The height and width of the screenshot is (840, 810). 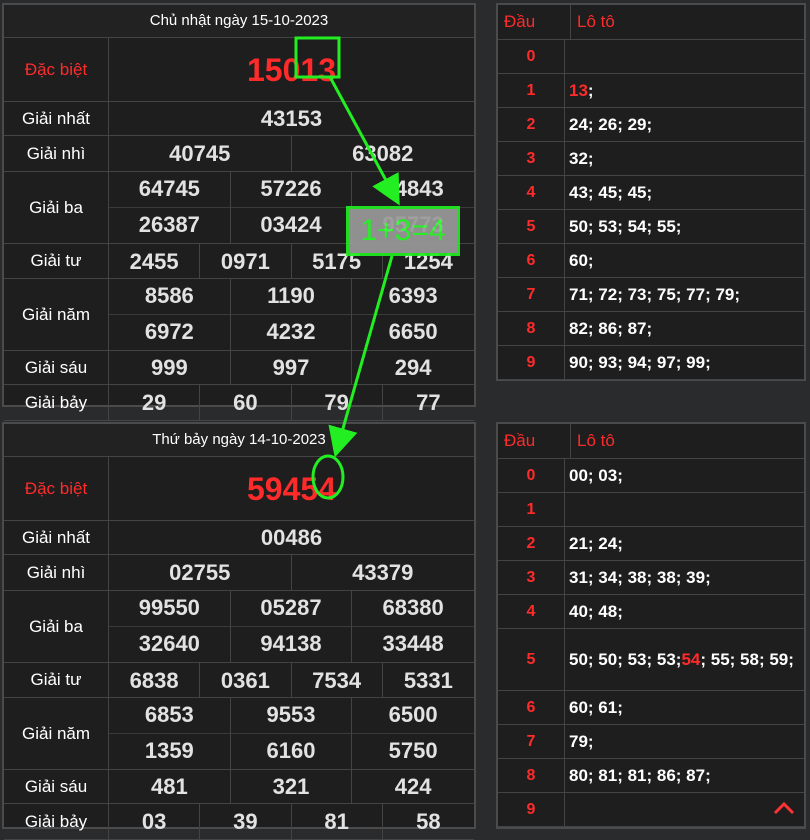 I want to click on prize-values-g5: 6853 9553 6500 1359 6160 5750, so click(x=291, y=733).